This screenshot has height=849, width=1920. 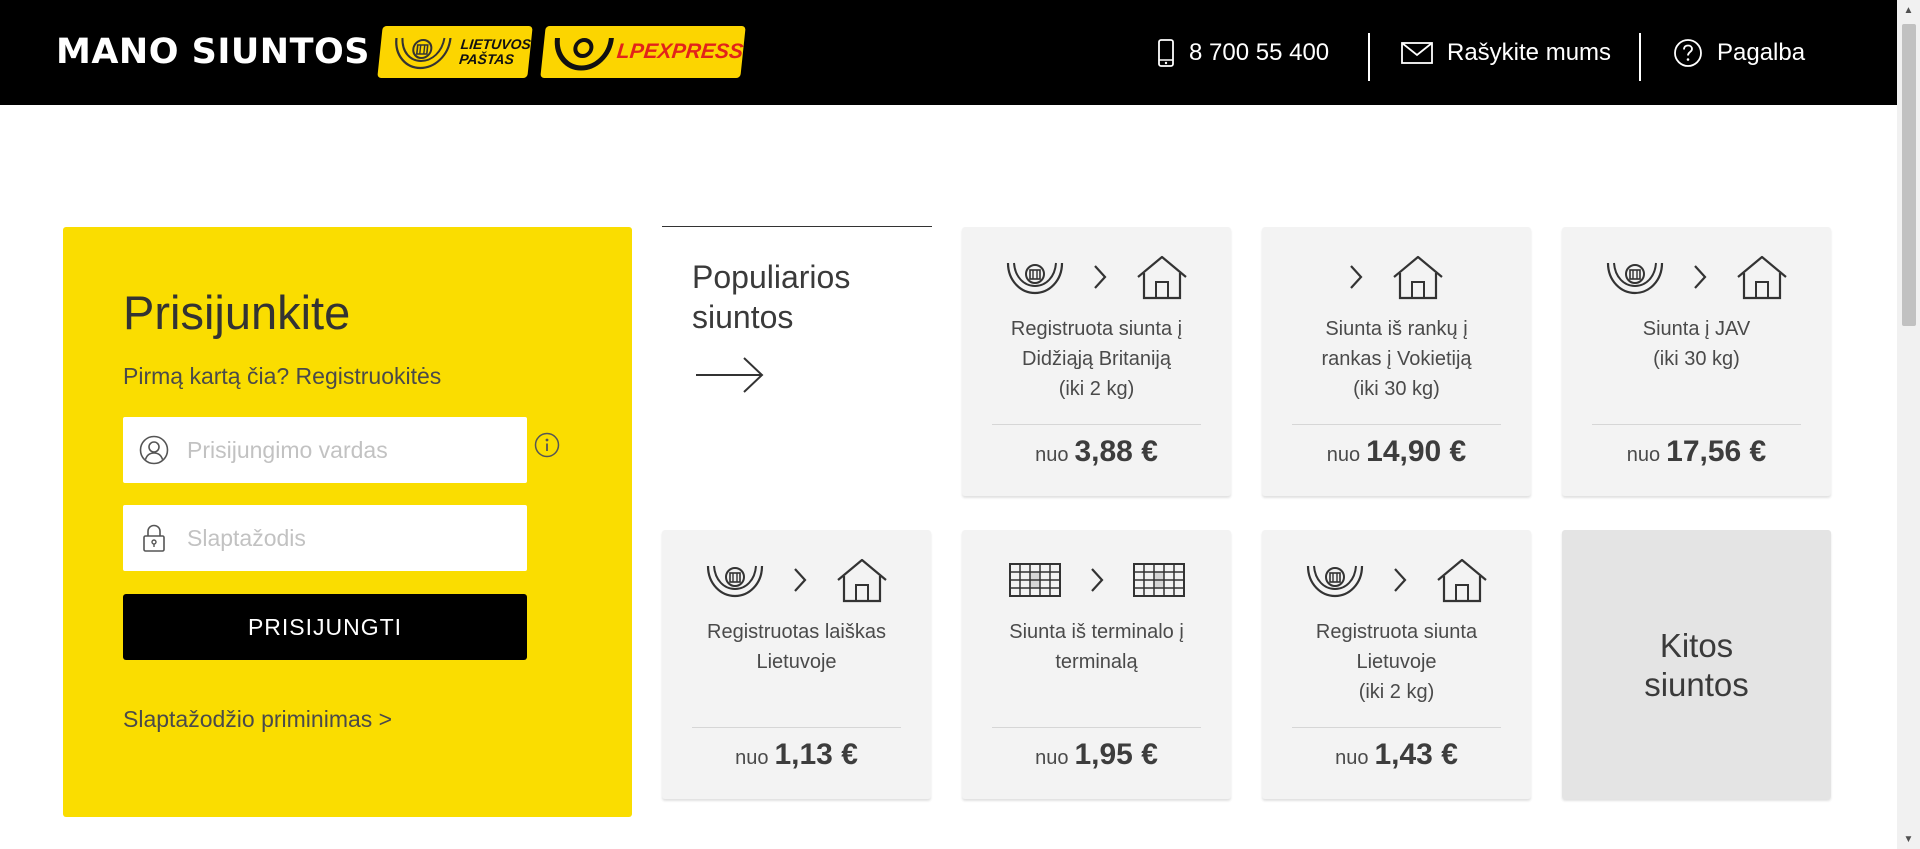 What do you see at coordinates (771, 297) in the screenshot?
I see `popular-title: Populiarios siuntos` at bounding box center [771, 297].